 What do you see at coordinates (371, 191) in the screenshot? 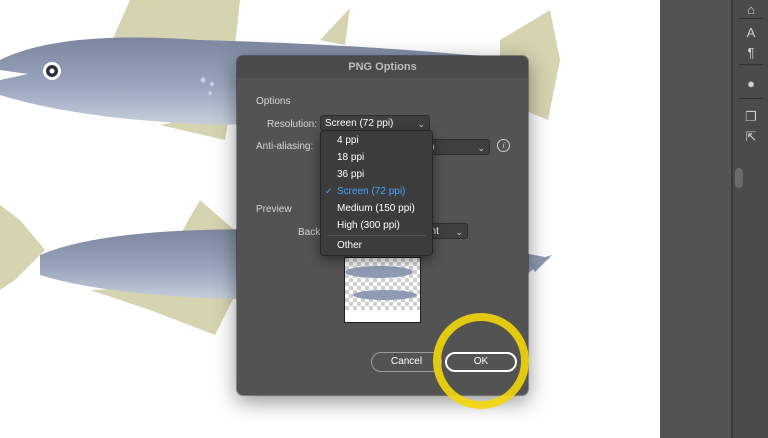
I see `menu-item-screen-72-ppi: Screen (72 ppi)` at bounding box center [371, 191].